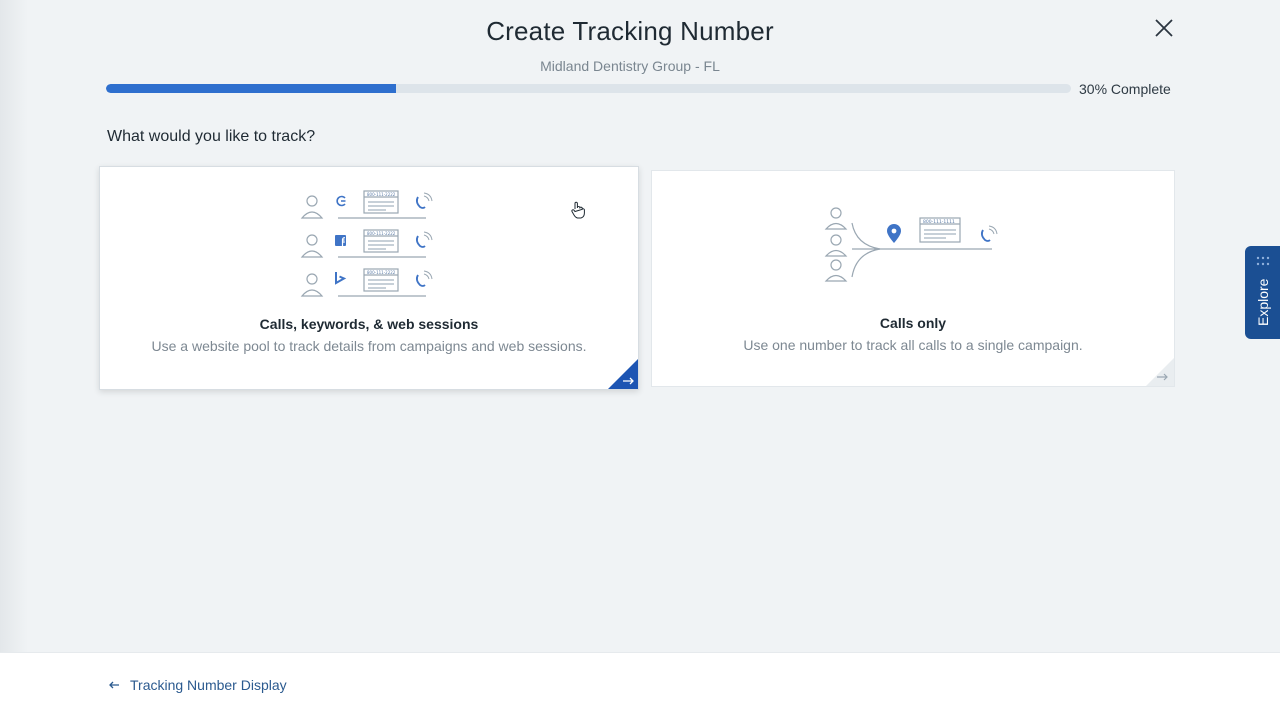 This screenshot has height=720, width=1280. Describe the element at coordinates (630, 31) in the screenshot. I see `page-title: Create Tracking Number` at that location.